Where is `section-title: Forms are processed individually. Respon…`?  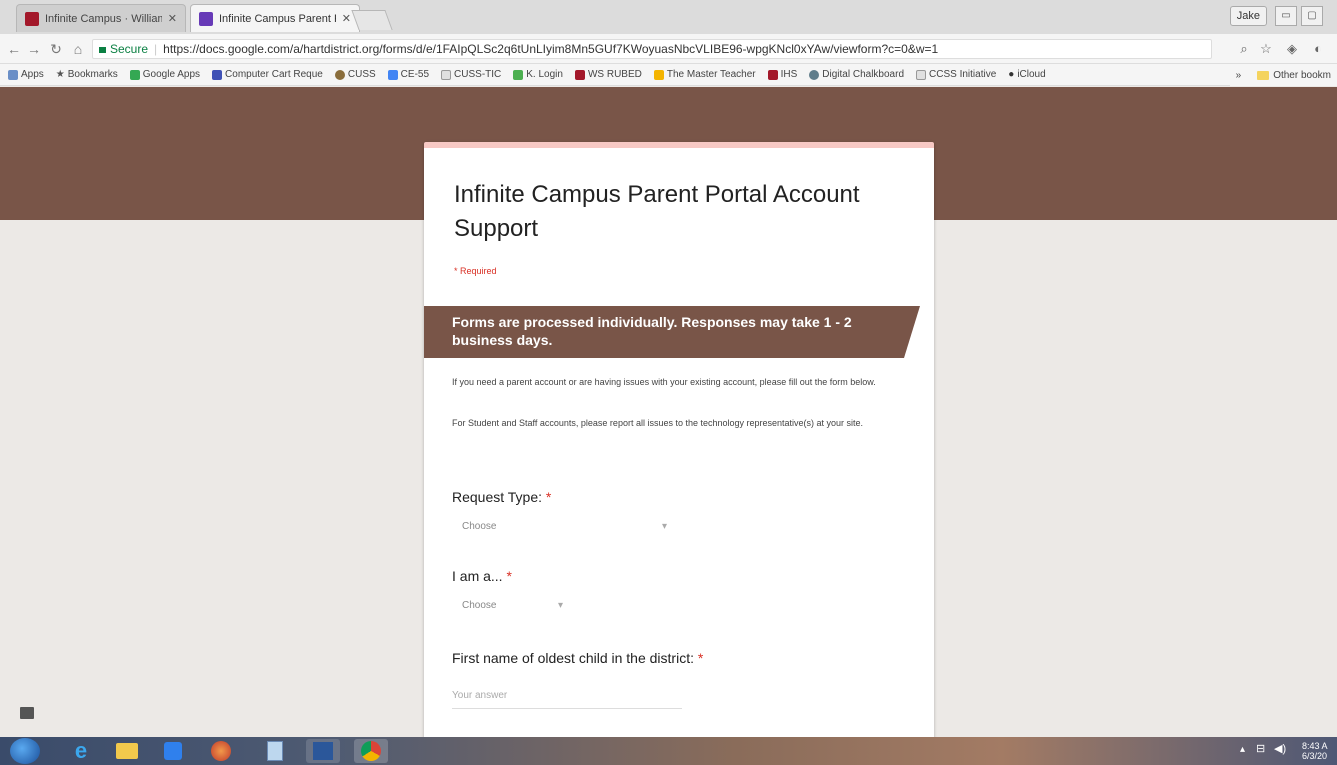 section-title: Forms are processed individually. Respon… is located at coordinates (652, 331).